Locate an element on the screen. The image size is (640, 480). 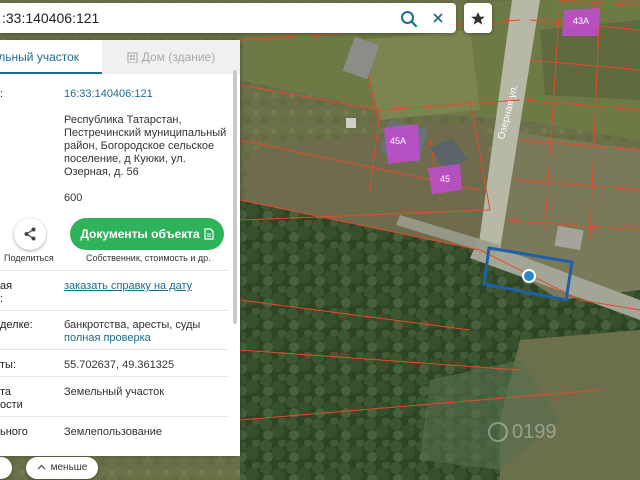
address-line: Республика Татарстан, is located at coordinates (123, 120).